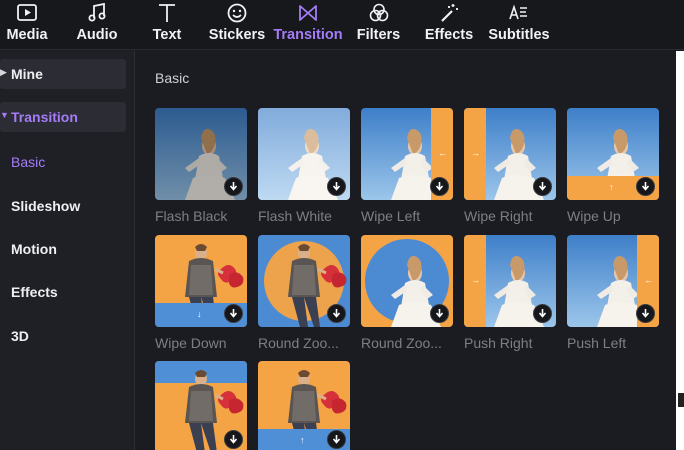 This screenshot has height=450, width=684. I want to click on transition-name: Flash Black, so click(191, 216).